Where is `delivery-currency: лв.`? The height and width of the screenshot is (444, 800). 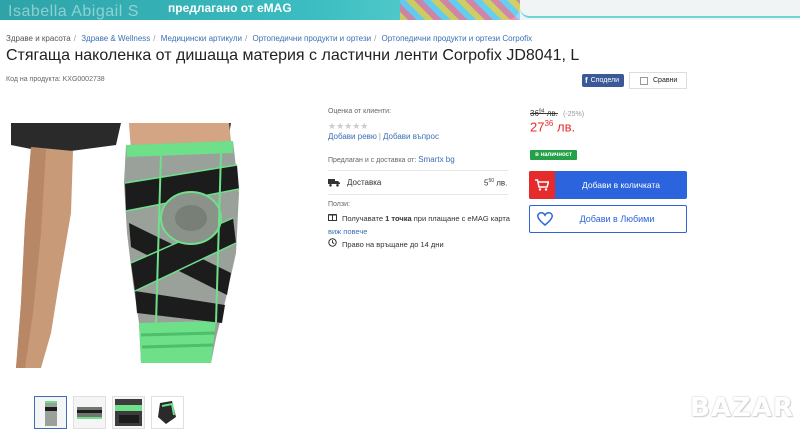
delivery-currency: лв. is located at coordinates (502, 183).